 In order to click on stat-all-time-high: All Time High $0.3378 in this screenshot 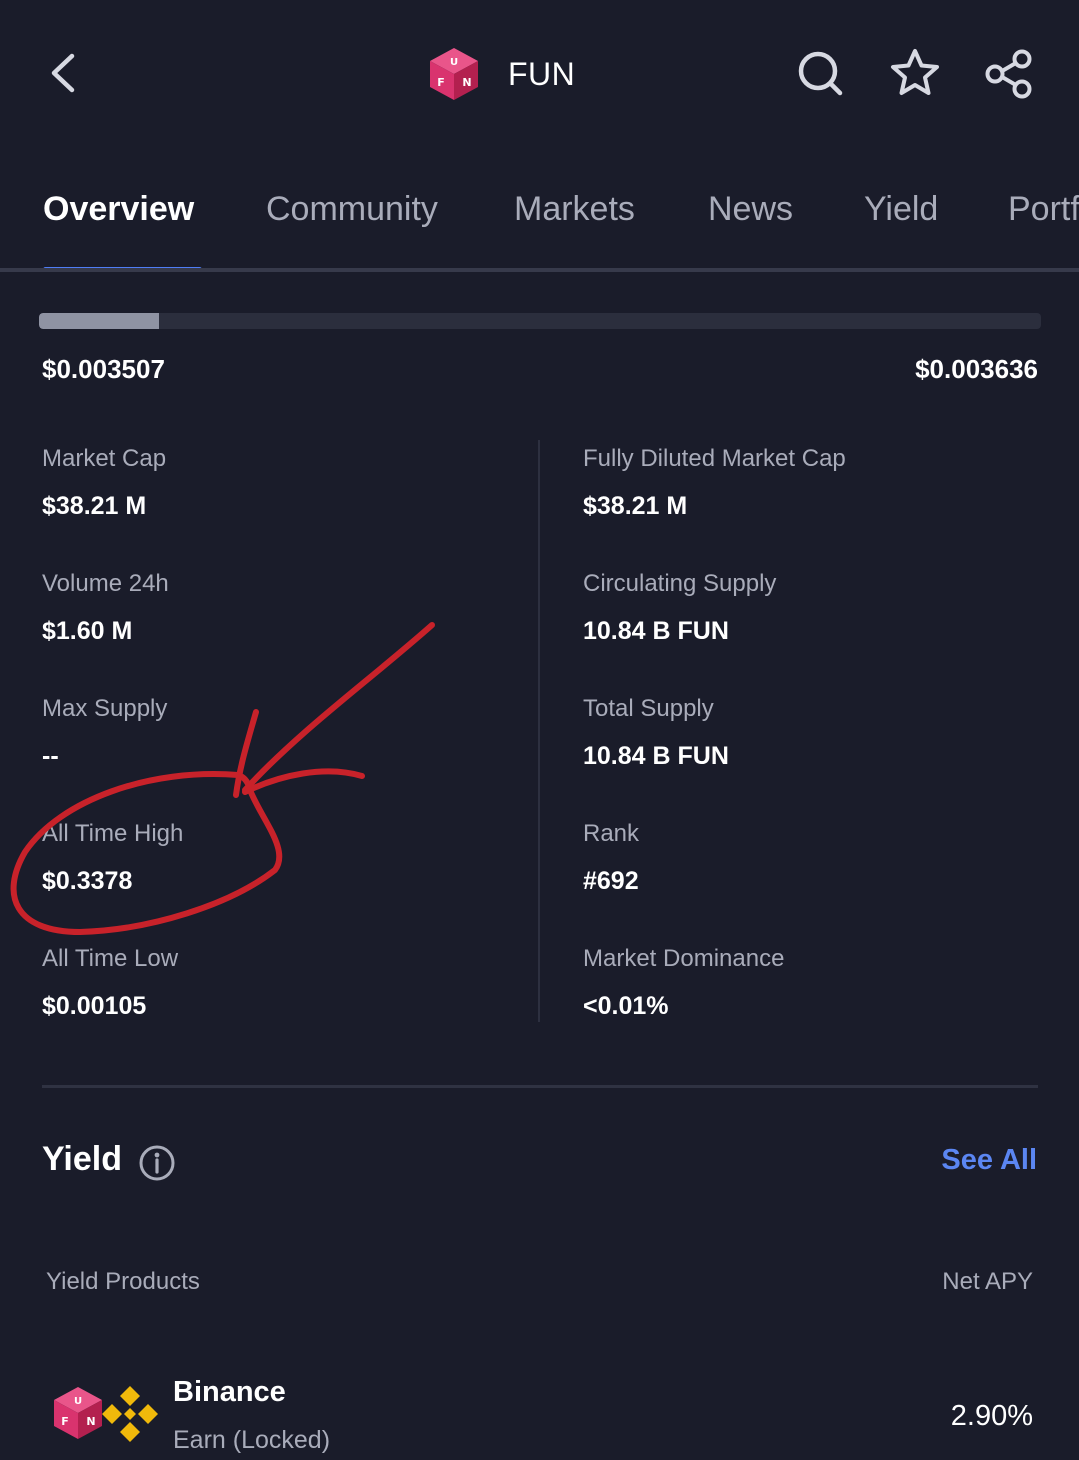, I will do `click(277, 858)`.